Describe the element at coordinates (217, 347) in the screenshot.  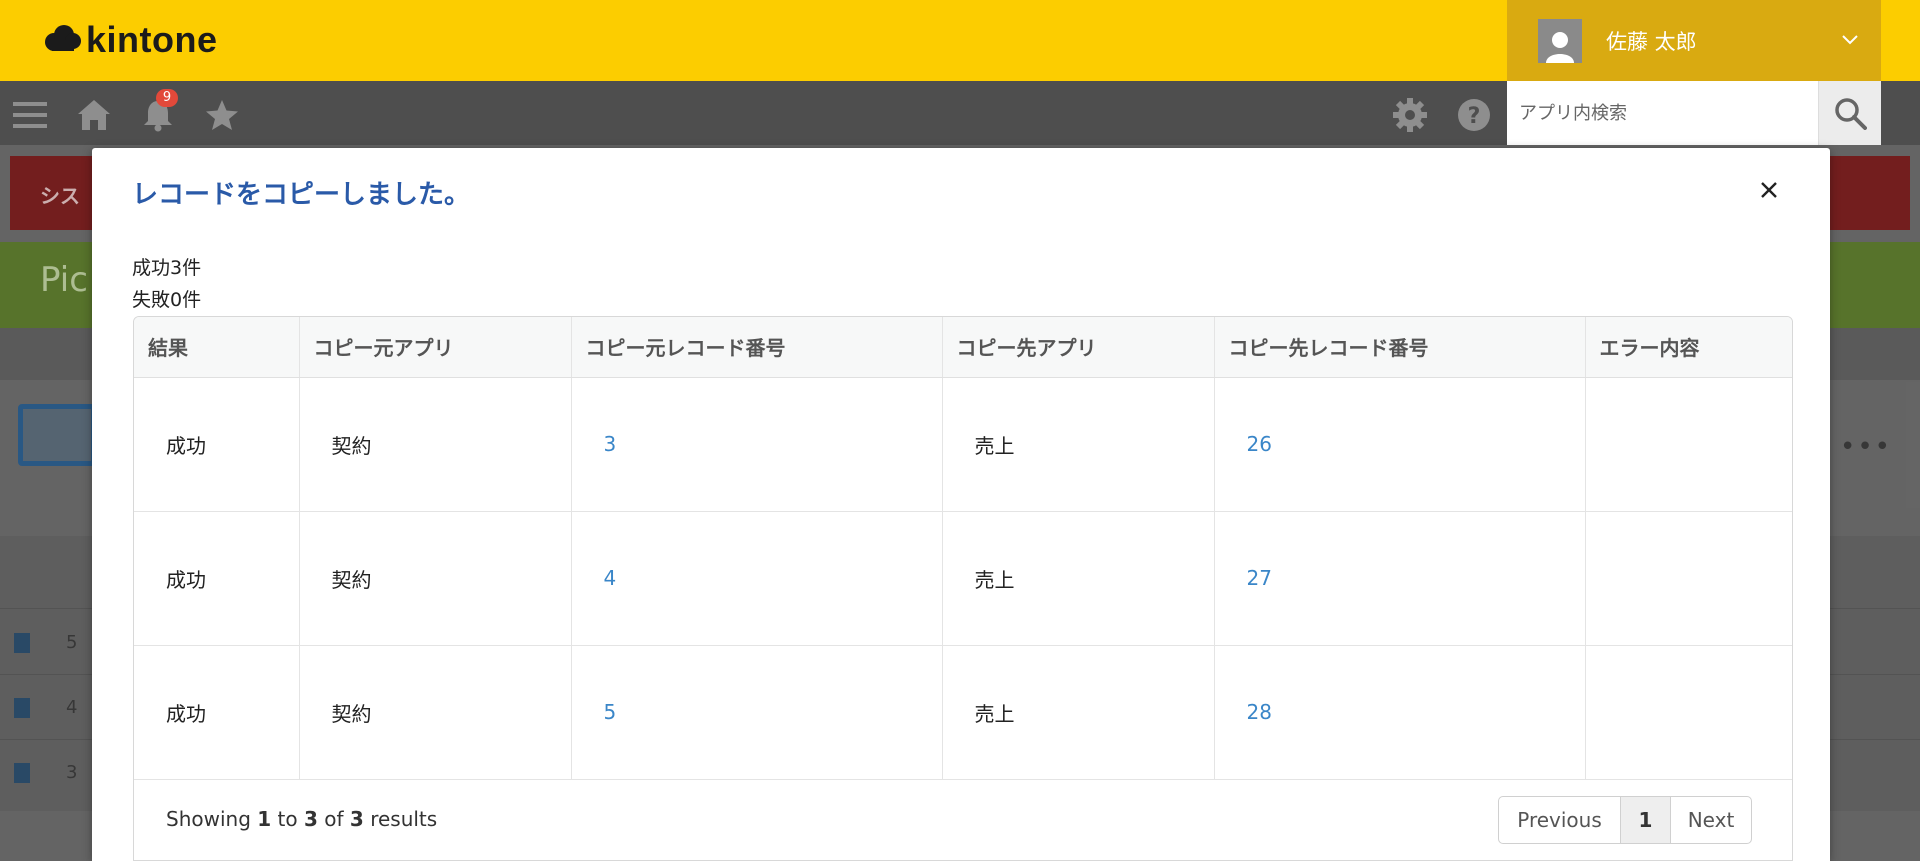
I see `column-header-result: 結果` at that location.